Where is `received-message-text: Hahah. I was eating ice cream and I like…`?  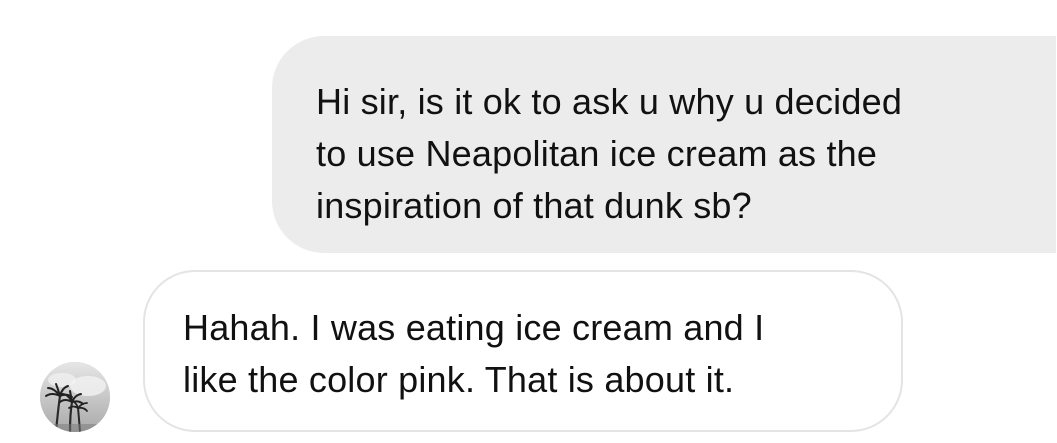 received-message-text: Hahah. I was eating ice cream and I like… is located at coordinates (474, 353).